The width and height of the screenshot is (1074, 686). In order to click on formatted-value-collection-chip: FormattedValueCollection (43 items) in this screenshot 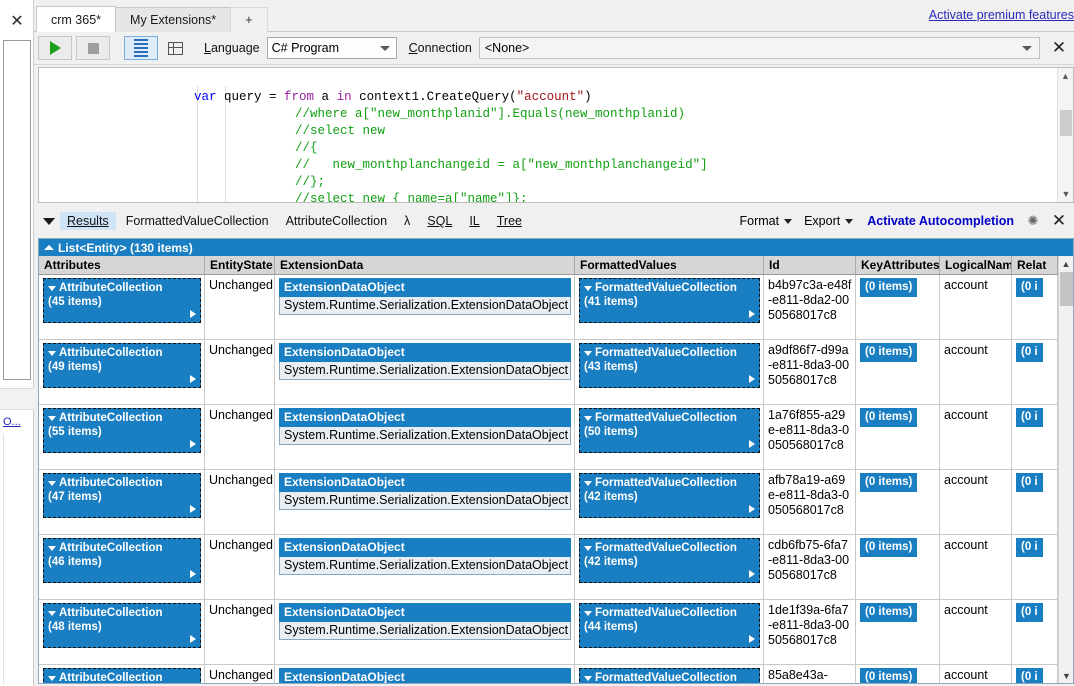, I will do `click(669, 365)`.